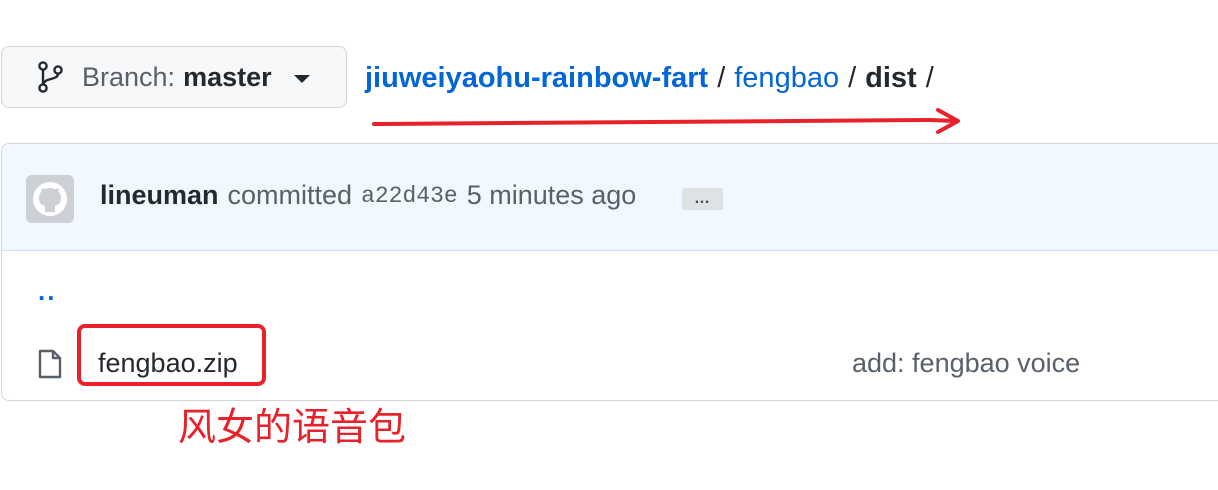 The image size is (1218, 490). I want to click on avatar, so click(50, 199).